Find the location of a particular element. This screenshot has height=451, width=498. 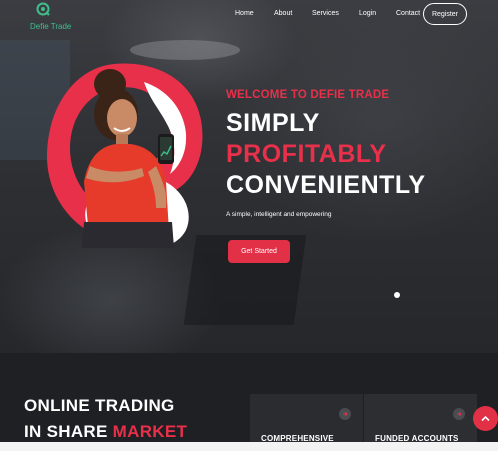

nav-item-login: Login is located at coordinates (367, 13).